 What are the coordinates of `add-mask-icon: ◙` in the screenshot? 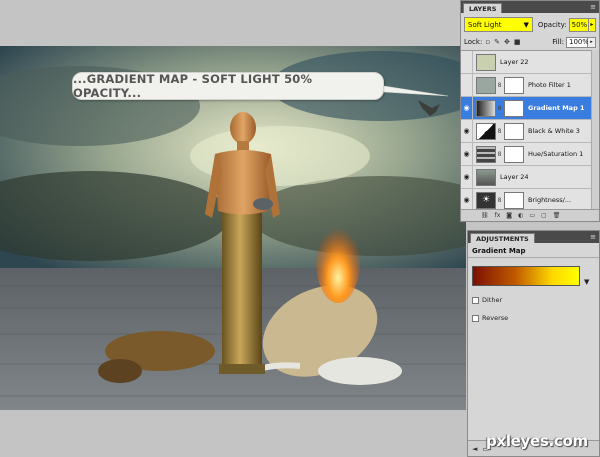 It's located at (509, 215).